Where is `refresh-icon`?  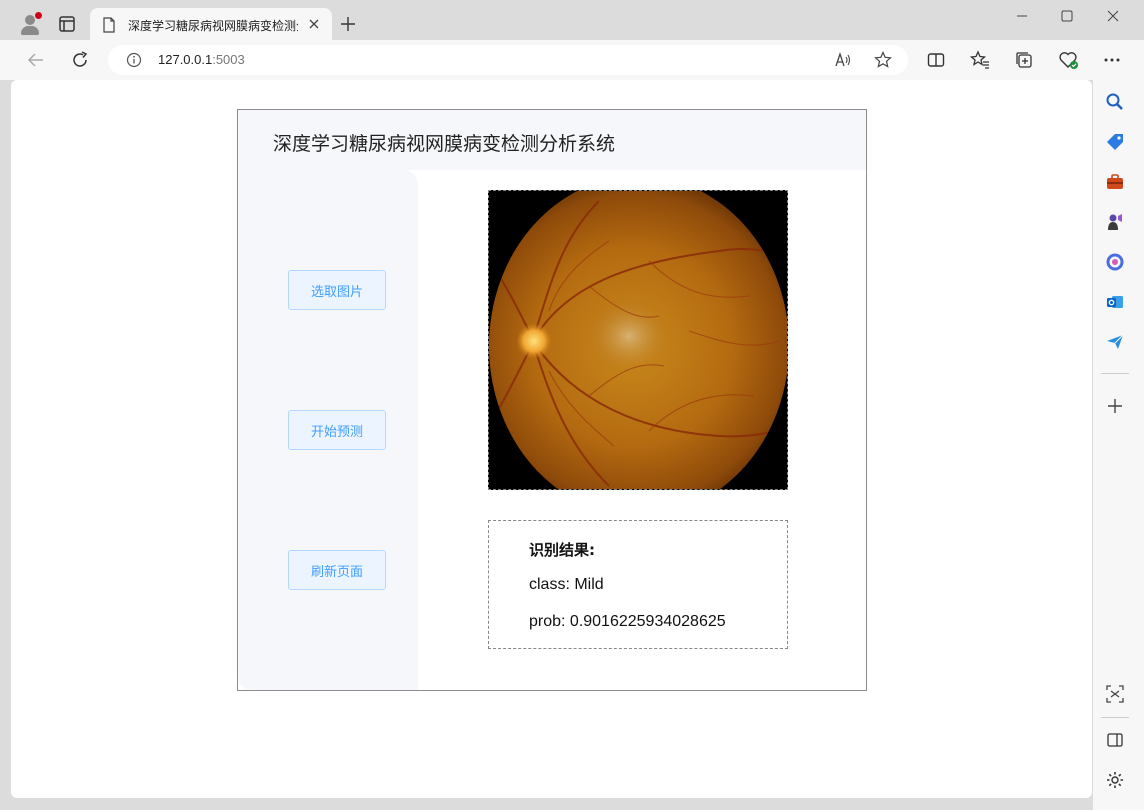 refresh-icon is located at coordinates (80, 60).